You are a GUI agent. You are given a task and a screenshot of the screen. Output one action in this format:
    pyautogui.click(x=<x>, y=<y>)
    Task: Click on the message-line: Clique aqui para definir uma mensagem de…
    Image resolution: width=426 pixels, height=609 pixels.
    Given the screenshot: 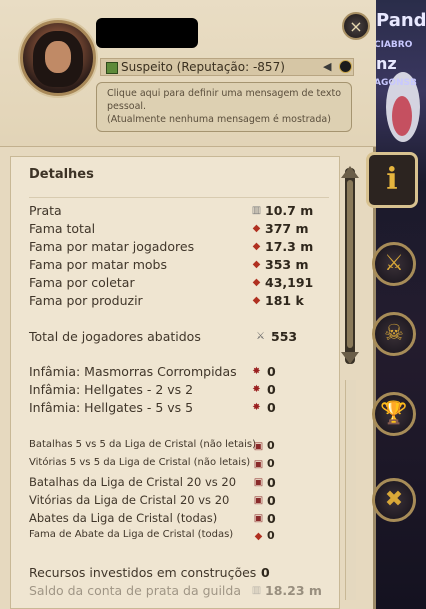 What is the action you would take?
    pyautogui.click(x=224, y=93)
    